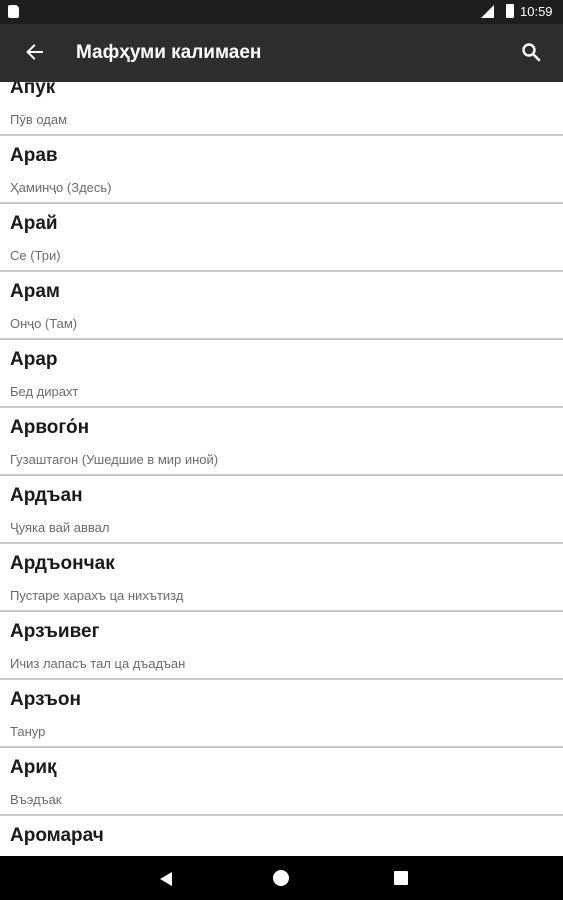  I want to click on entry-word: Арзъон, so click(45, 699).